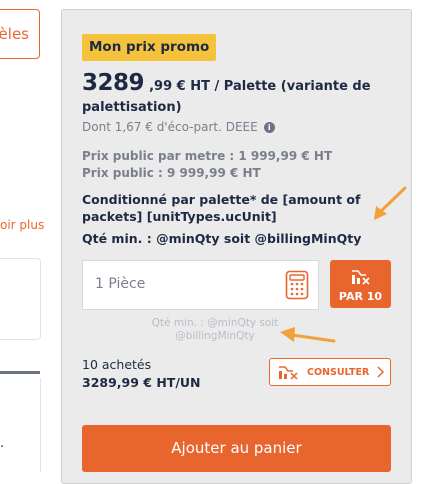 The height and width of the screenshot is (484, 427). What do you see at coordinates (20, 299) in the screenshot?
I see `left-partial-card` at bounding box center [20, 299].